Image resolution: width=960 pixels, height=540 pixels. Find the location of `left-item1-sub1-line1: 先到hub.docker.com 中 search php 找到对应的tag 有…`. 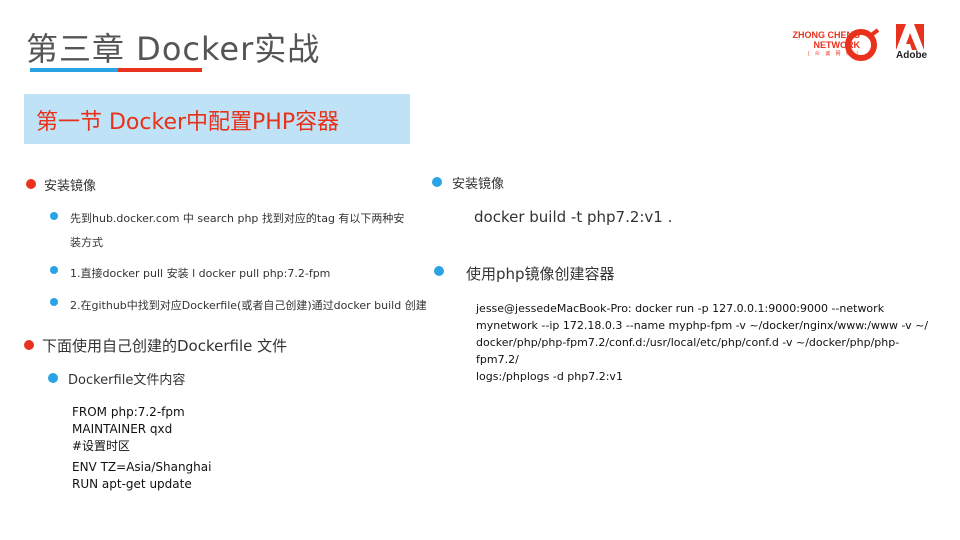

left-item1-sub1-line1: 先到hub.docker.com 中 search php 找到对应的tag 有… is located at coordinates (237, 218).